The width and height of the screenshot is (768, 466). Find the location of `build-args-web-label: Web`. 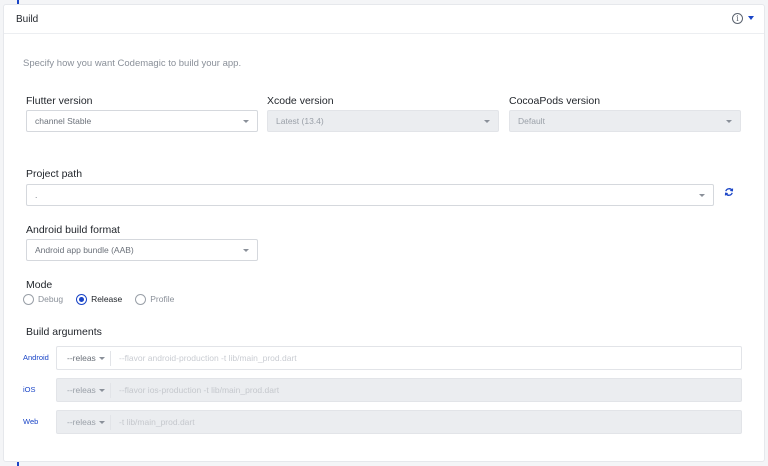

build-args-web-label: Web is located at coordinates (31, 421).